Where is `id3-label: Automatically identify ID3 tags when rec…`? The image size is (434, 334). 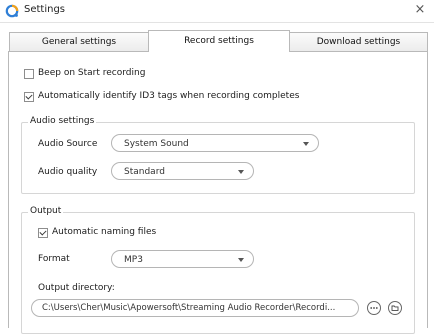 id3-label: Automatically identify ID3 tags when rec… is located at coordinates (169, 96).